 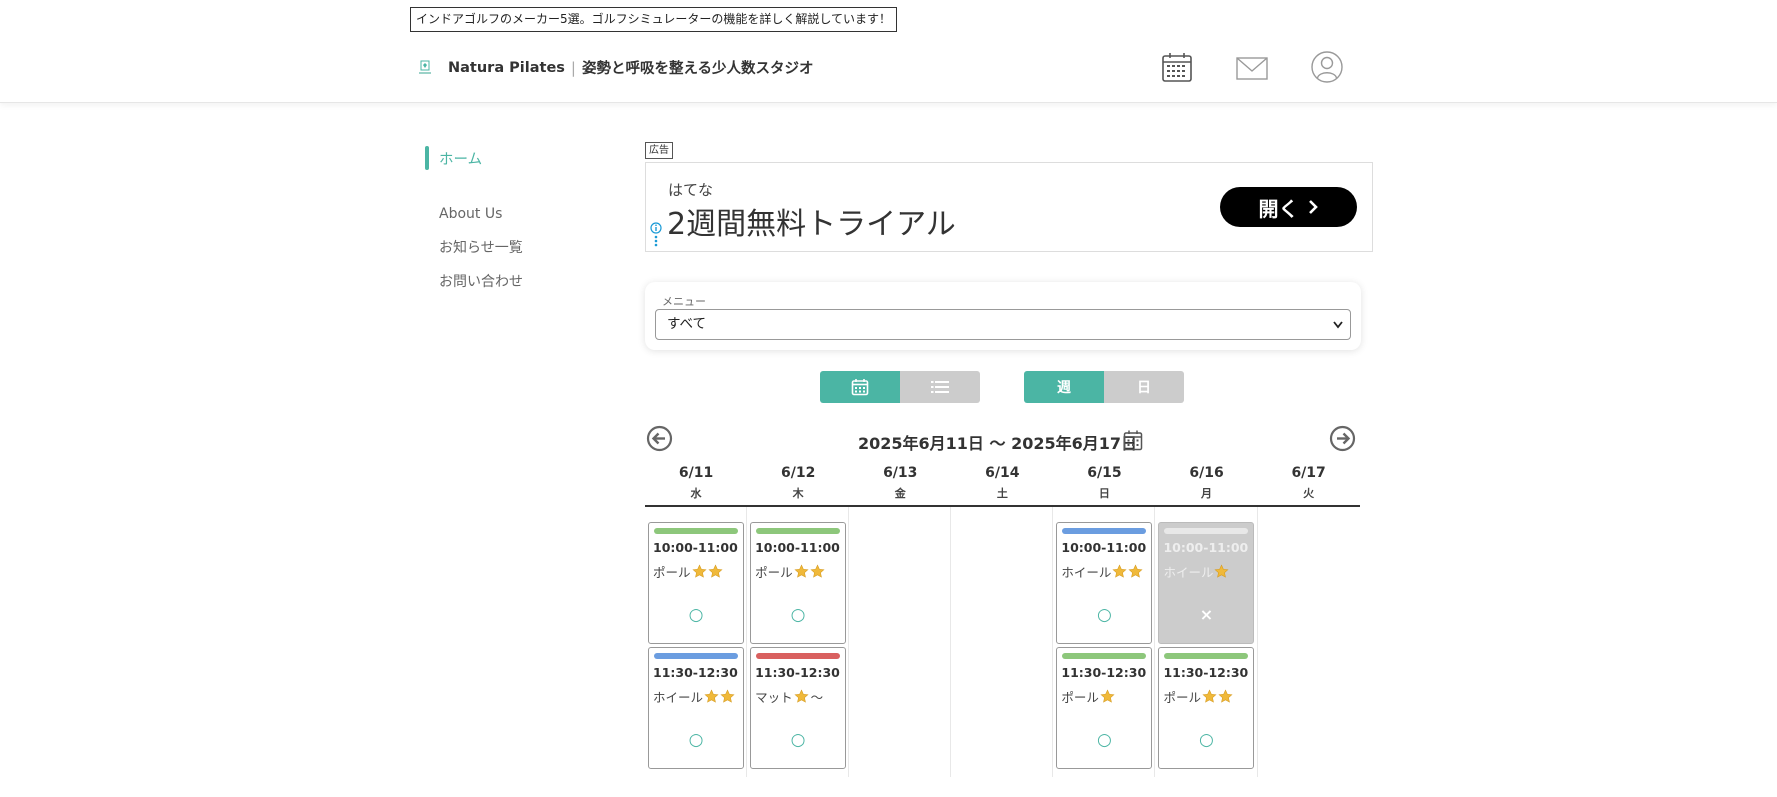 What do you see at coordinates (1327, 67) in the screenshot?
I see `user-icon` at bounding box center [1327, 67].